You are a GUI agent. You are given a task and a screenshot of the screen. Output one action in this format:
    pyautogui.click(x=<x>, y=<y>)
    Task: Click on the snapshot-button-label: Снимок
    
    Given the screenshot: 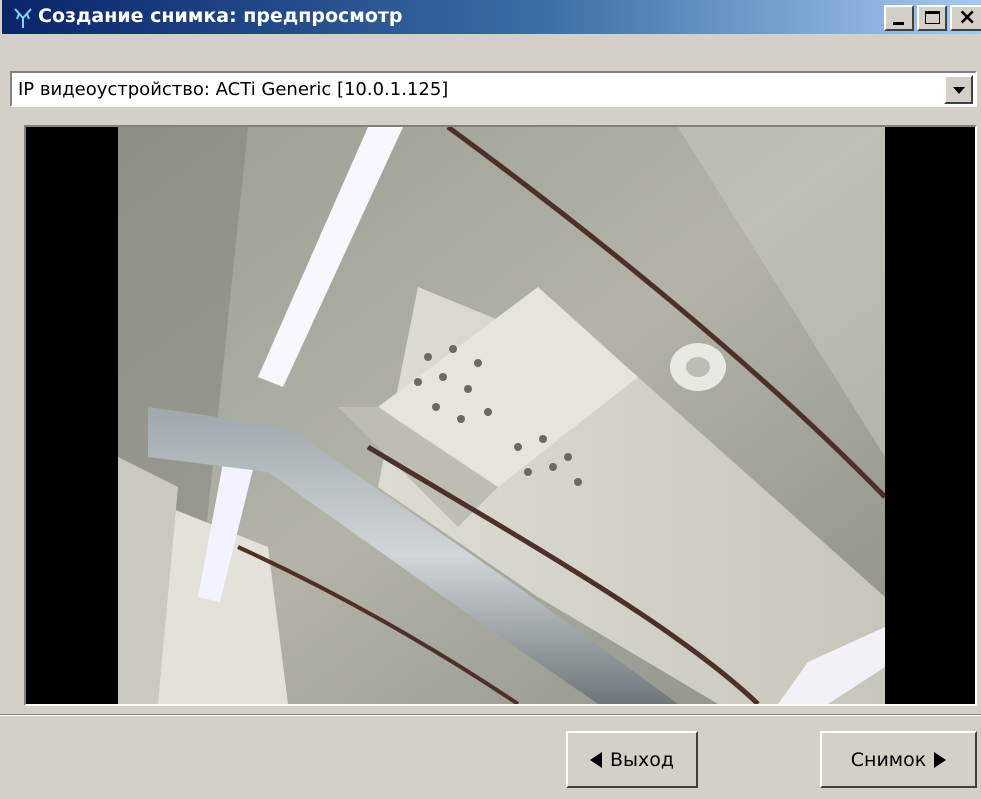 What is the action you would take?
    pyautogui.click(x=888, y=759)
    